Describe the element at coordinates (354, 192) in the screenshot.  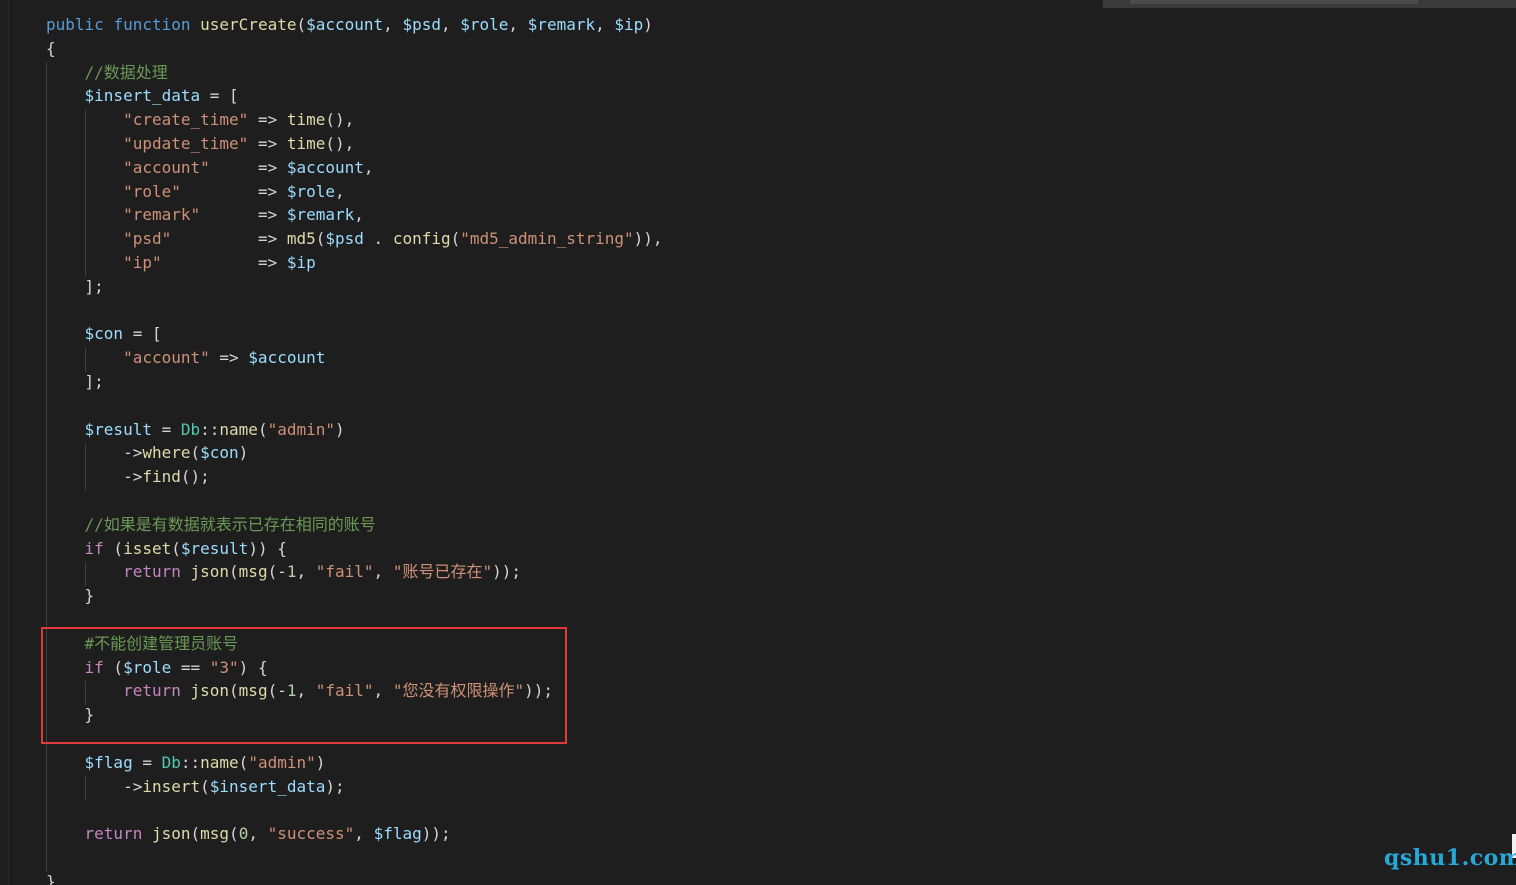
I see `code-line: "role" => $role,` at that location.